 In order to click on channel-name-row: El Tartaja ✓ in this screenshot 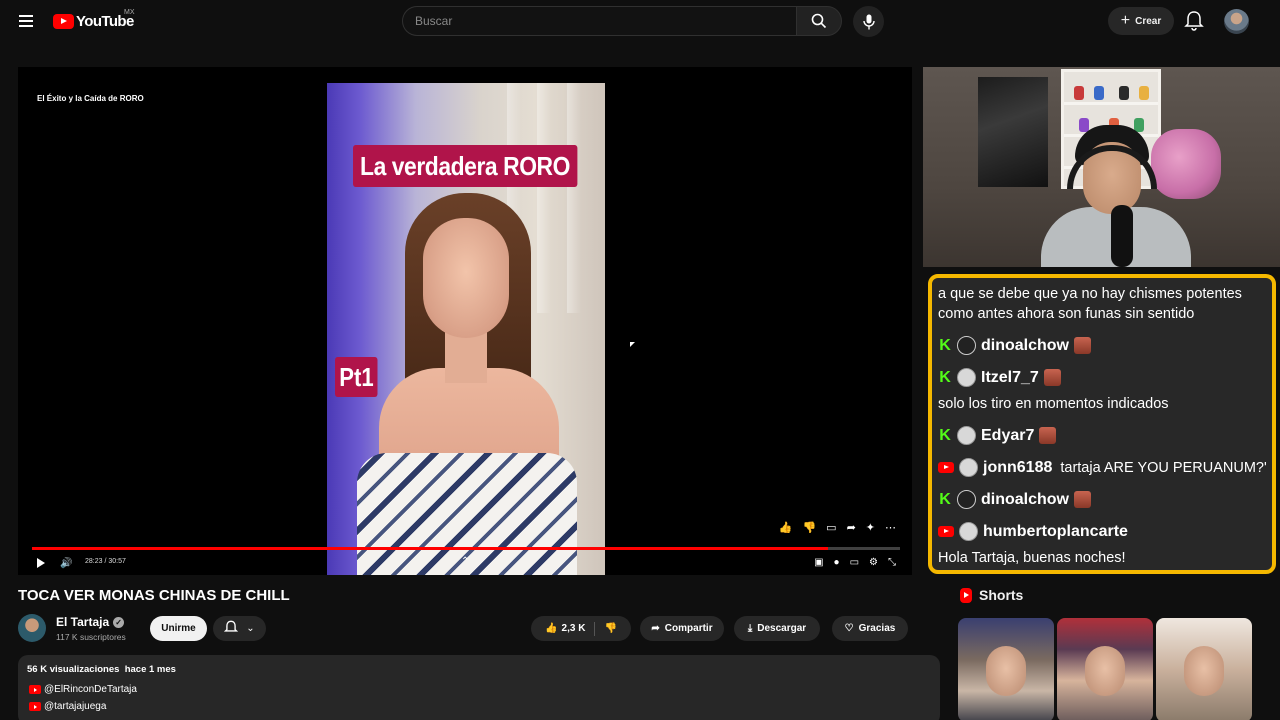, I will do `click(90, 622)`.